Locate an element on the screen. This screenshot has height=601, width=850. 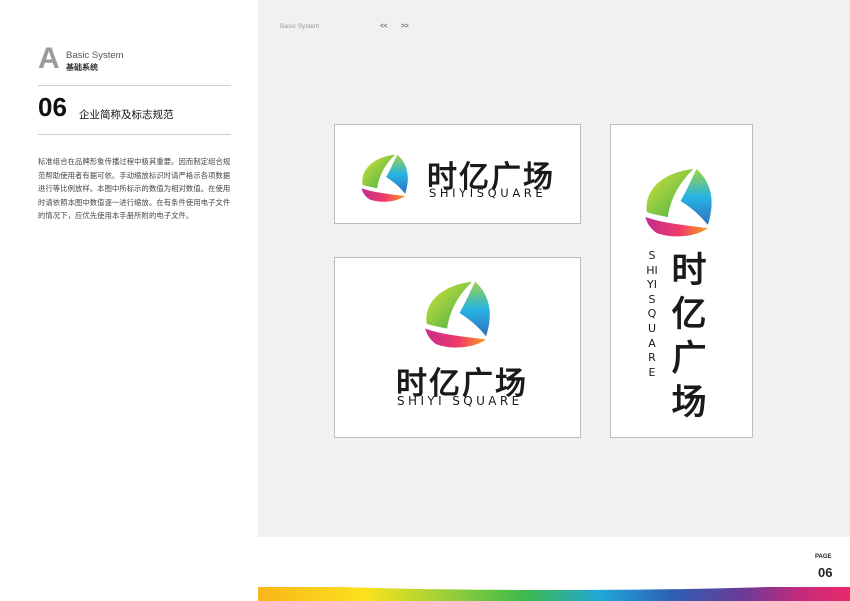
divider-top is located at coordinates (134, 85).